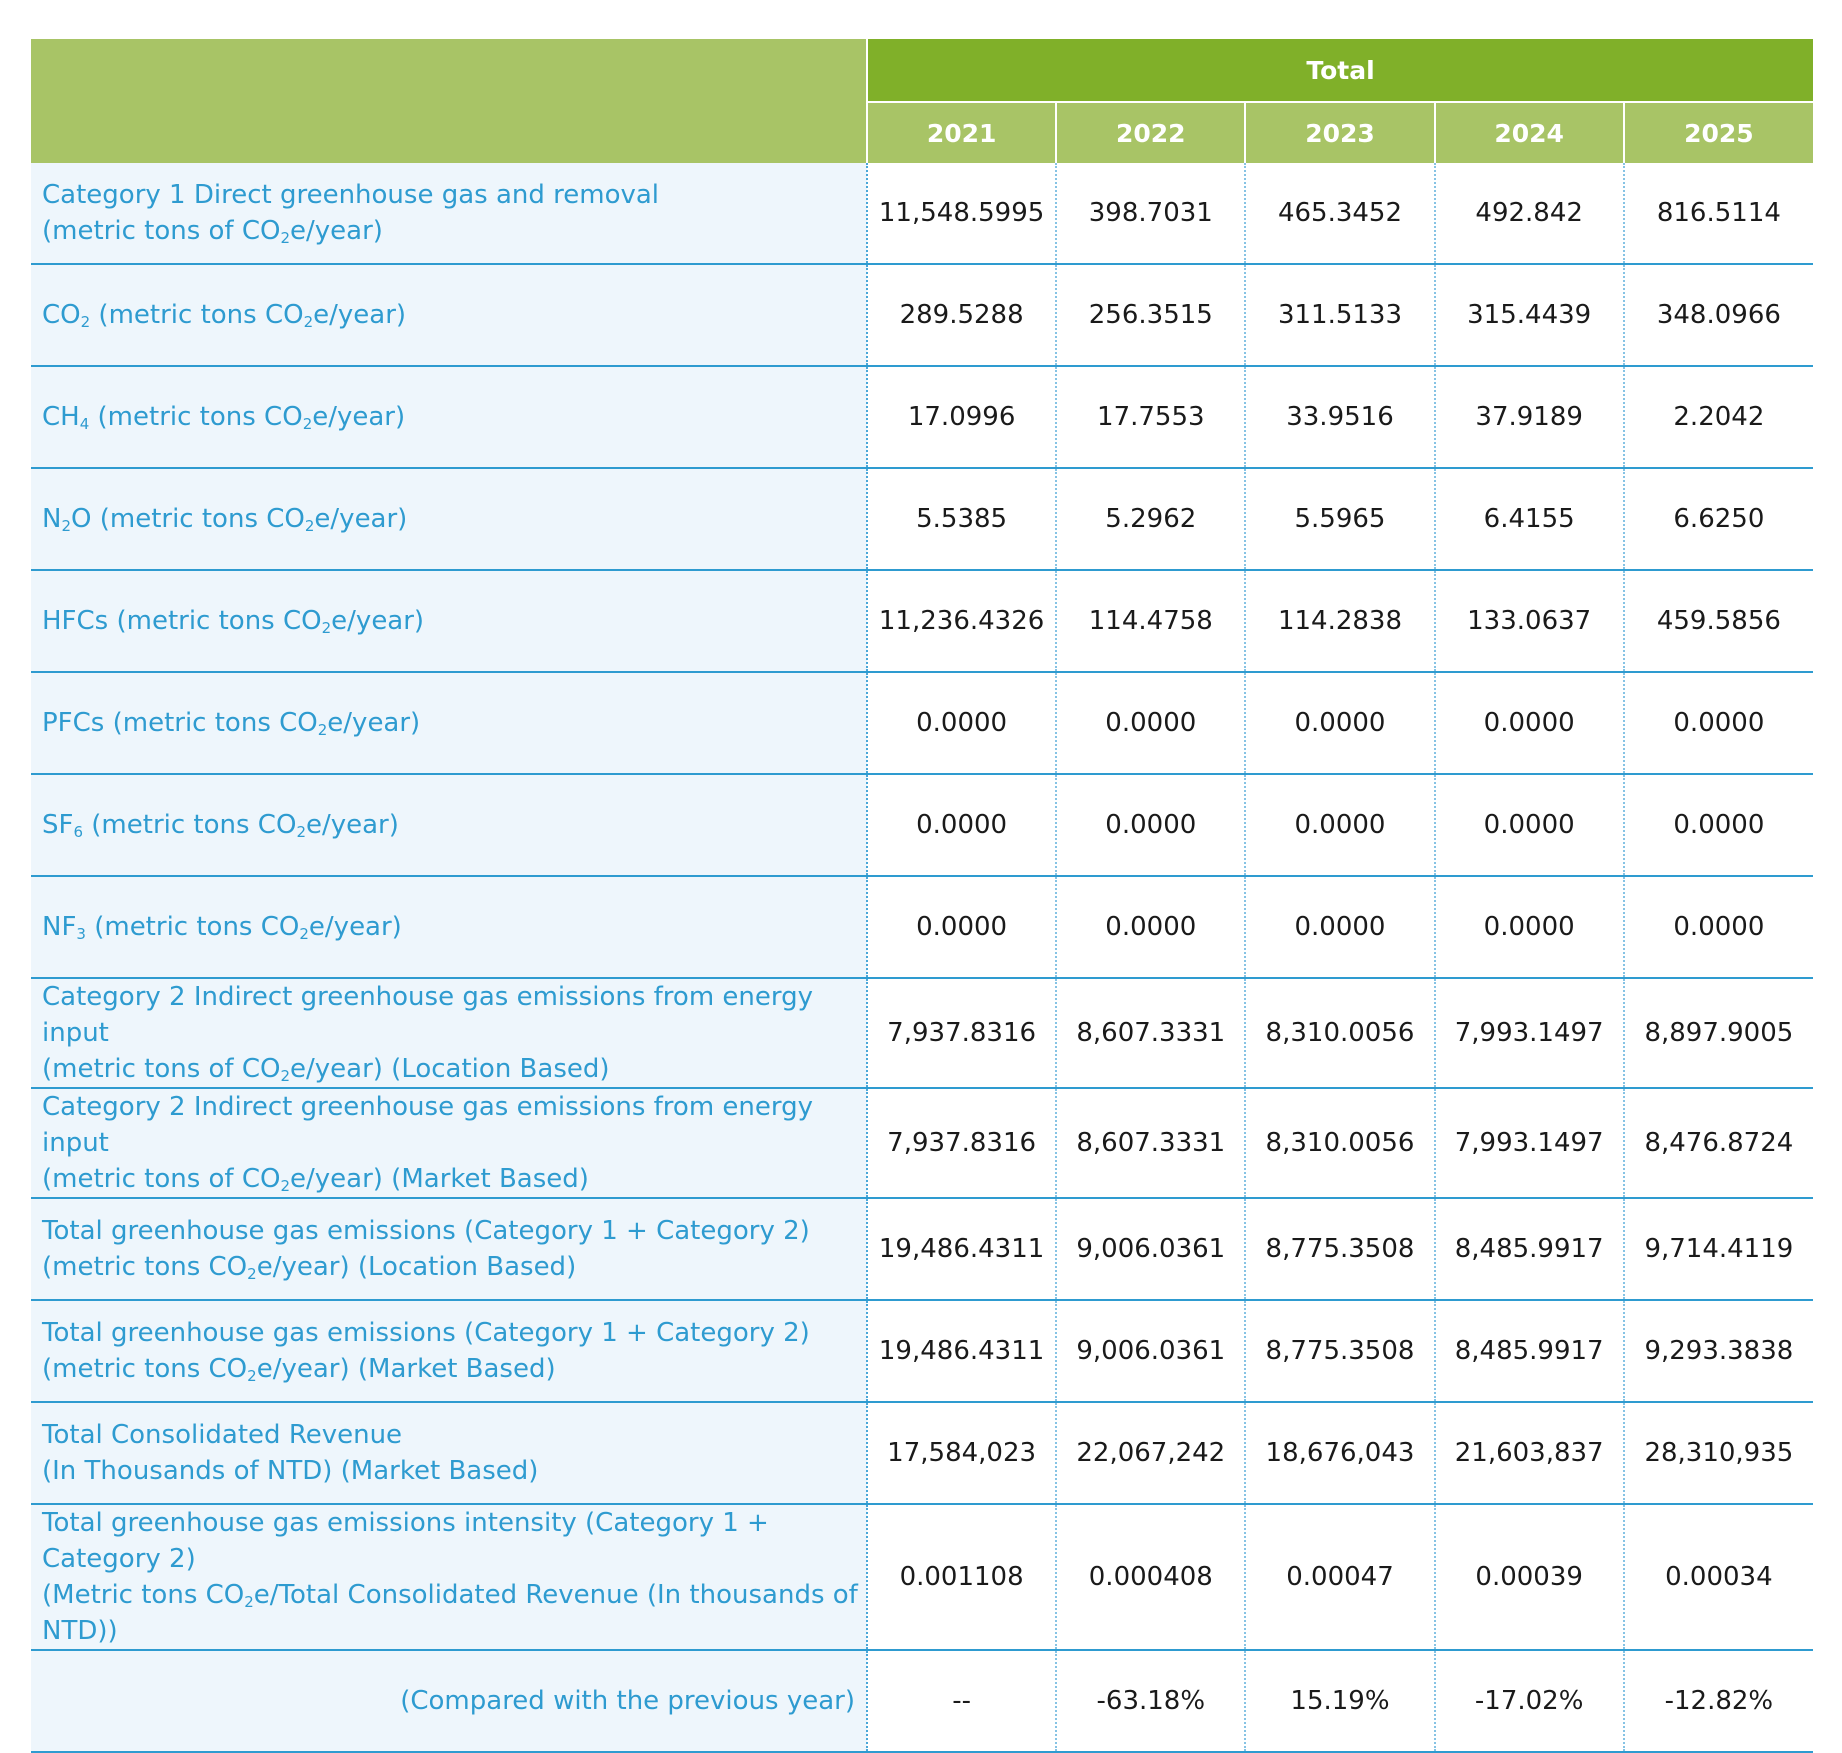  What do you see at coordinates (961, 1701) in the screenshot?
I see `value-cell: --` at bounding box center [961, 1701].